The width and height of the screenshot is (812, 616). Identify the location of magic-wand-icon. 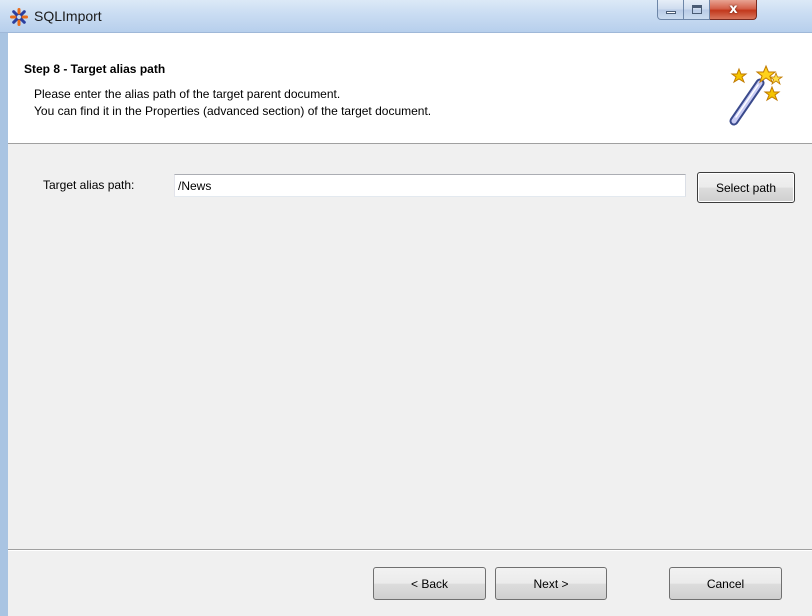
(755, 96).